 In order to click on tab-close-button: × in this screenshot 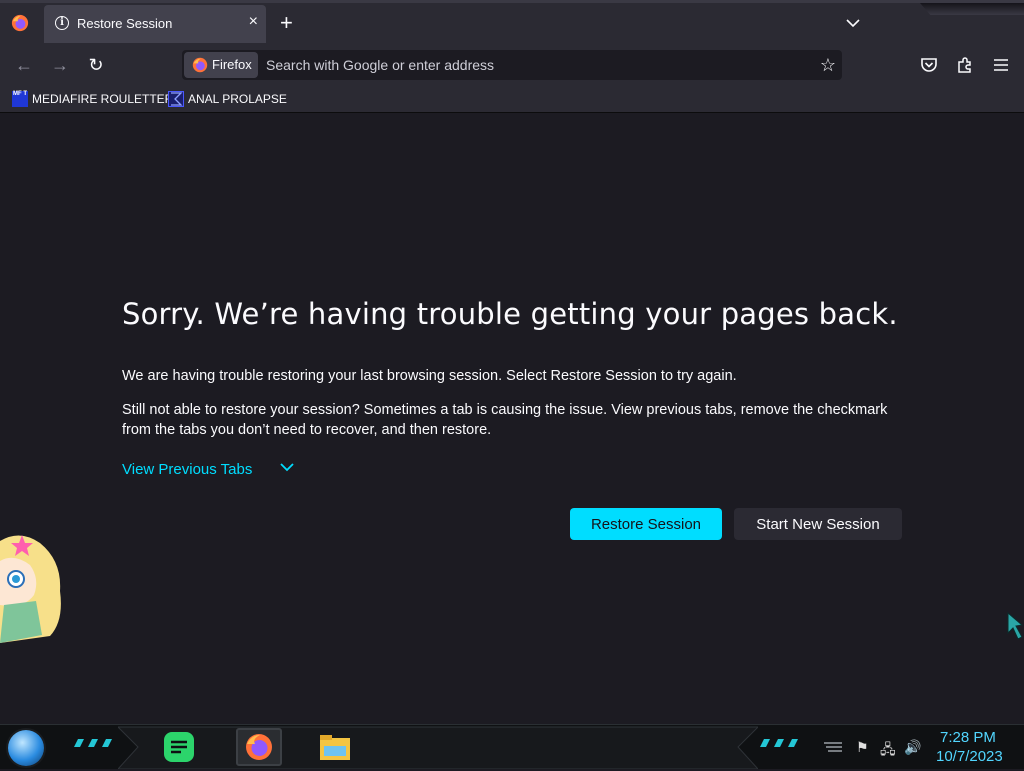, I will do `click(253, 22)`.